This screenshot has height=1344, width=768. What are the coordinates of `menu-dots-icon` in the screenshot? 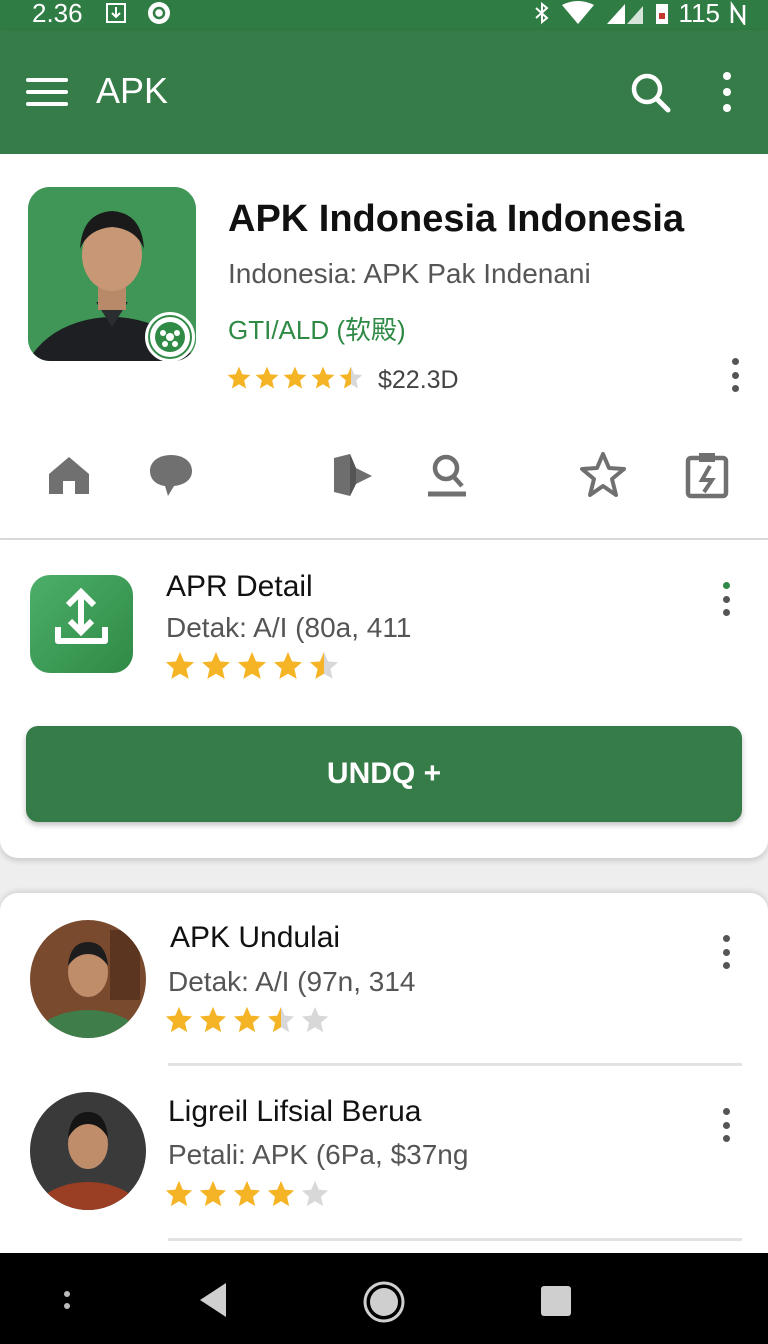 It's located at (67, 1301).